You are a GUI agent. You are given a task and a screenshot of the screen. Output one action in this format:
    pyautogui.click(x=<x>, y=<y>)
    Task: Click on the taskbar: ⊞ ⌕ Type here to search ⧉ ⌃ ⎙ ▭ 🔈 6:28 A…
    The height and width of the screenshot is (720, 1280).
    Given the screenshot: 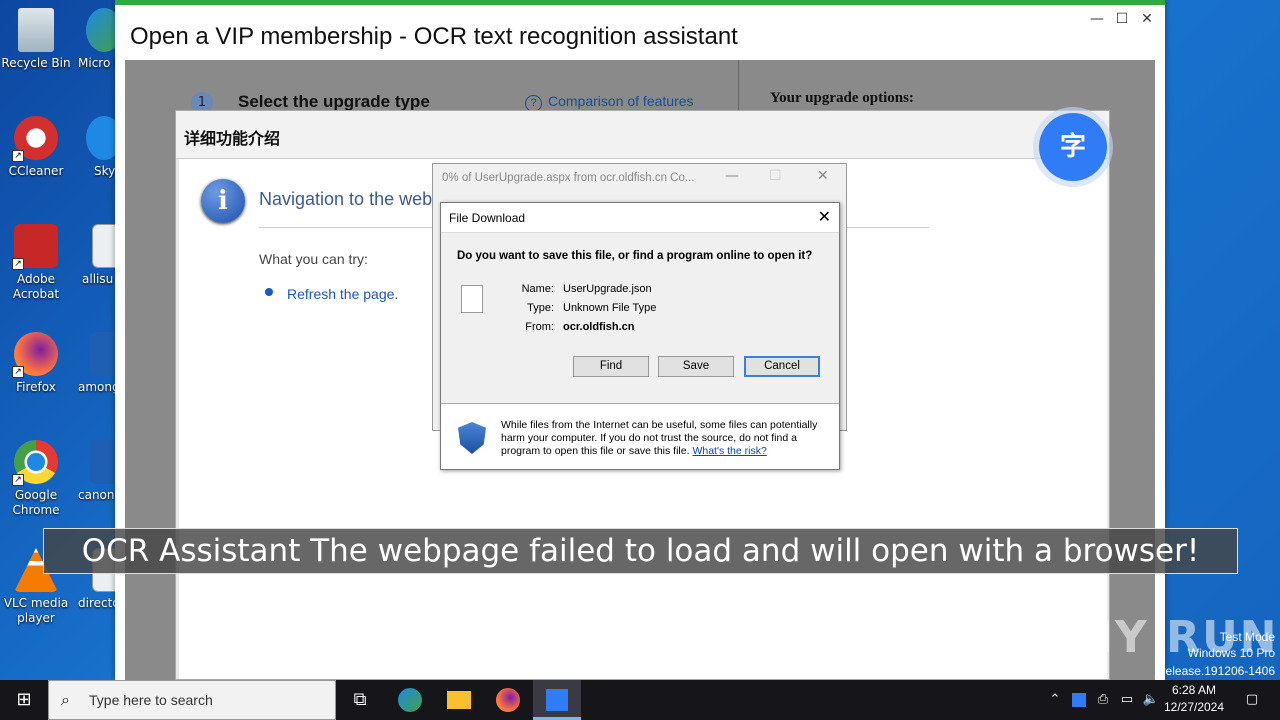 What is the action you would take?
    pyautogui.click(x=640, y=700)
    